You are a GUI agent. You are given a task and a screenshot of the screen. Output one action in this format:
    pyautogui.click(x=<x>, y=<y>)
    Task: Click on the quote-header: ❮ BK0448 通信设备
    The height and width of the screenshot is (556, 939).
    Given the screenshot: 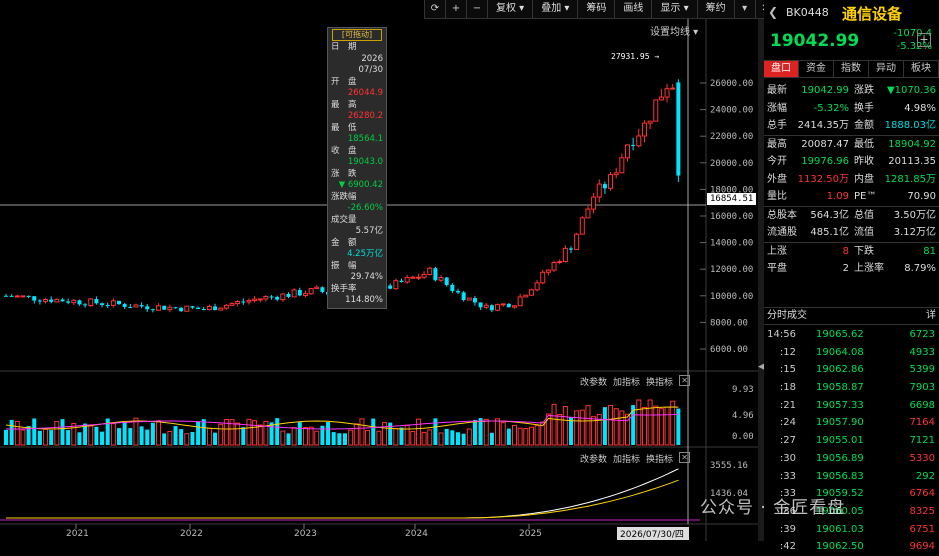 What is the action you would take?
    pyautogui.click(x=851, y=12)
    